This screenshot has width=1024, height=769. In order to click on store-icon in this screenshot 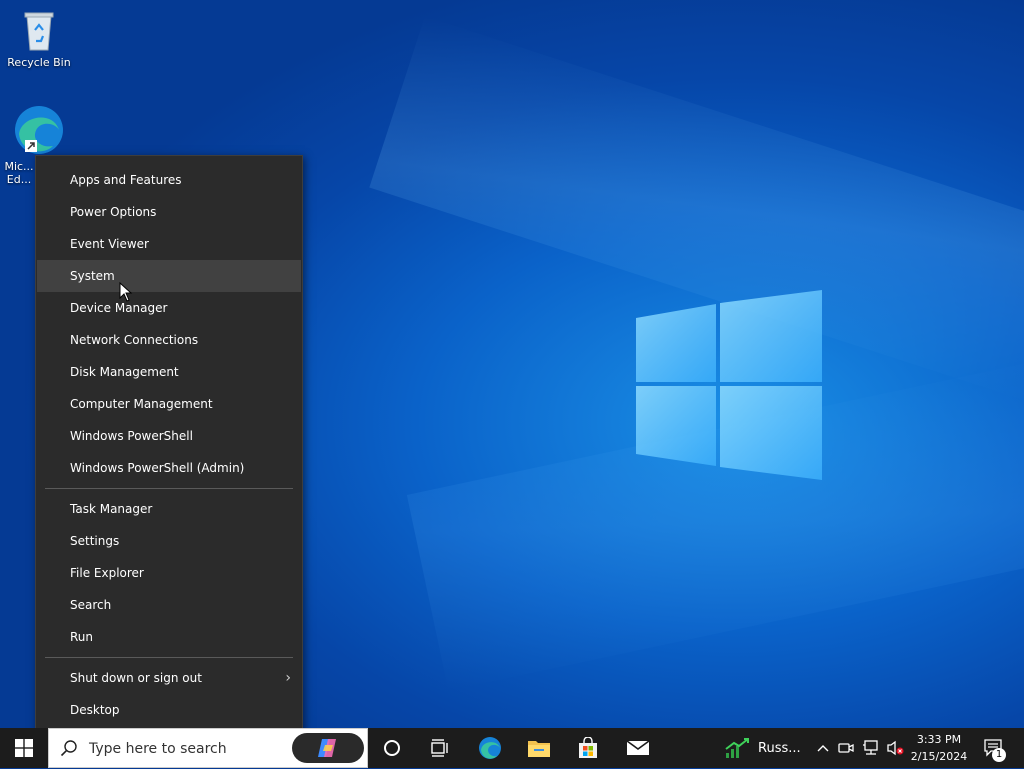, I will do `click(588, 747)`.